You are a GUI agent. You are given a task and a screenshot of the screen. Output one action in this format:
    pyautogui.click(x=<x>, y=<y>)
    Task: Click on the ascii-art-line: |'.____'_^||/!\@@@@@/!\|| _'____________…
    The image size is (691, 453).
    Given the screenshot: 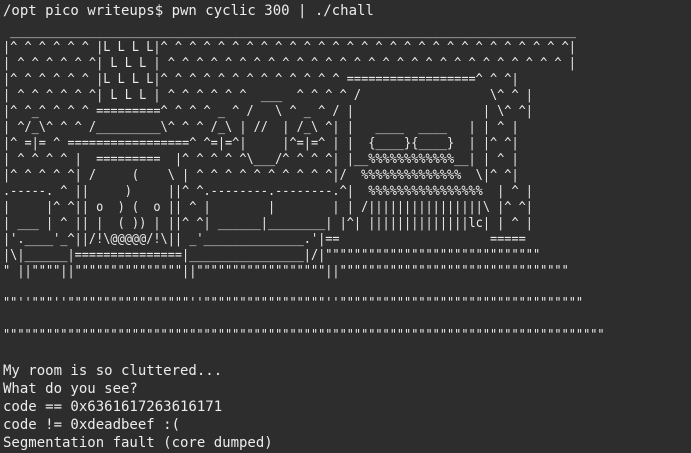 What is the action you would take?
    pyautogui.click(x=264, y=239)
    